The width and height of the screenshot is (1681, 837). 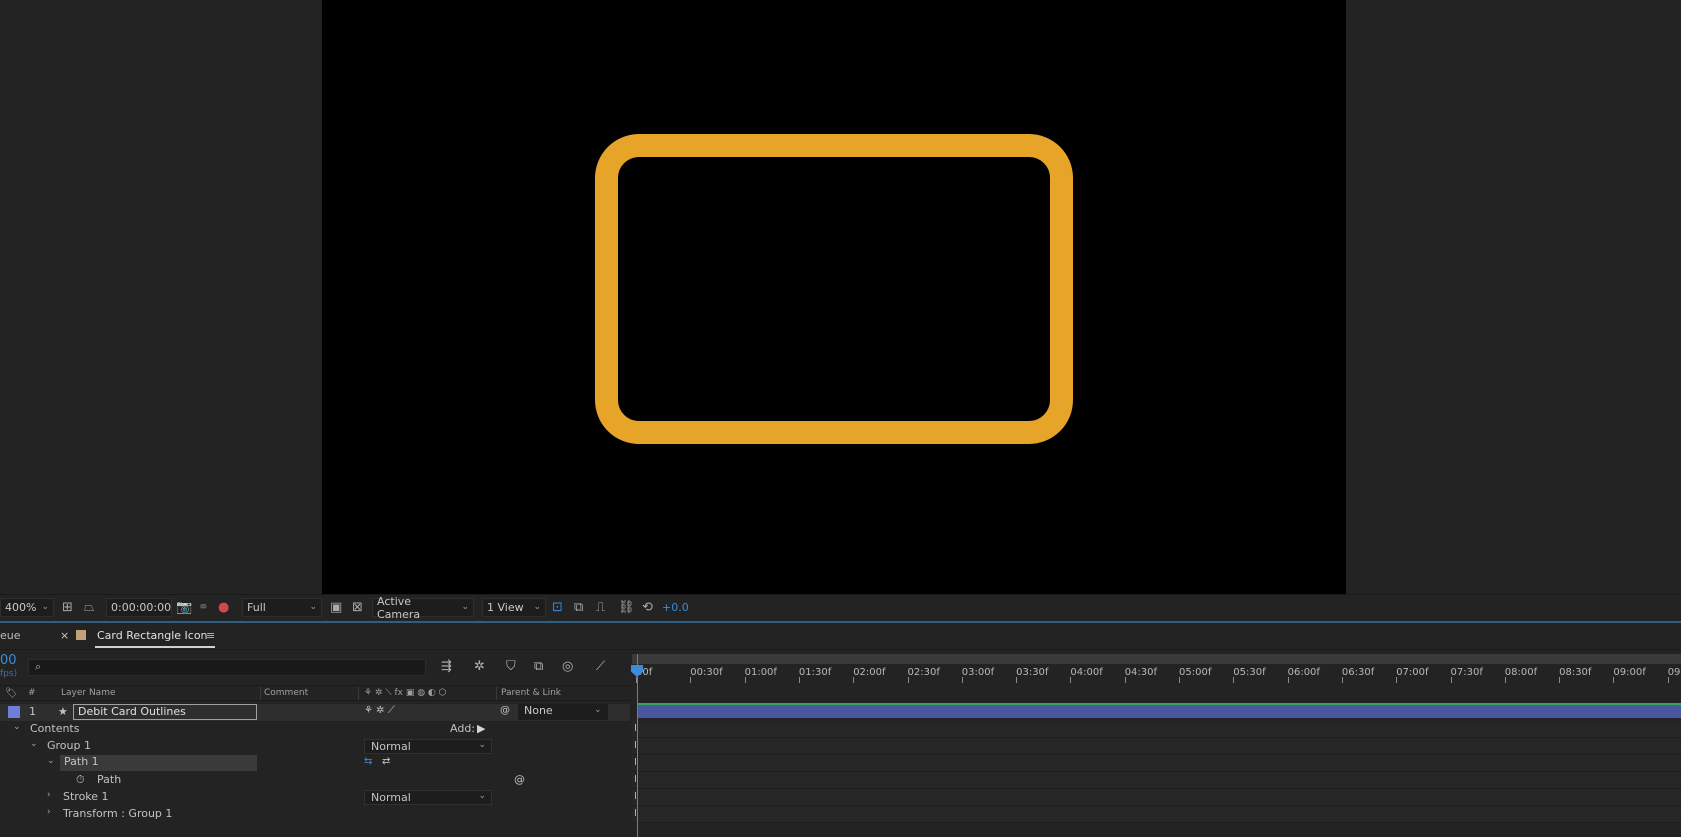 What do you see at coordinates (567, 666) in the screenshot?
I see `motion-blur-icon: ◎` at bounding box center [567, 666].